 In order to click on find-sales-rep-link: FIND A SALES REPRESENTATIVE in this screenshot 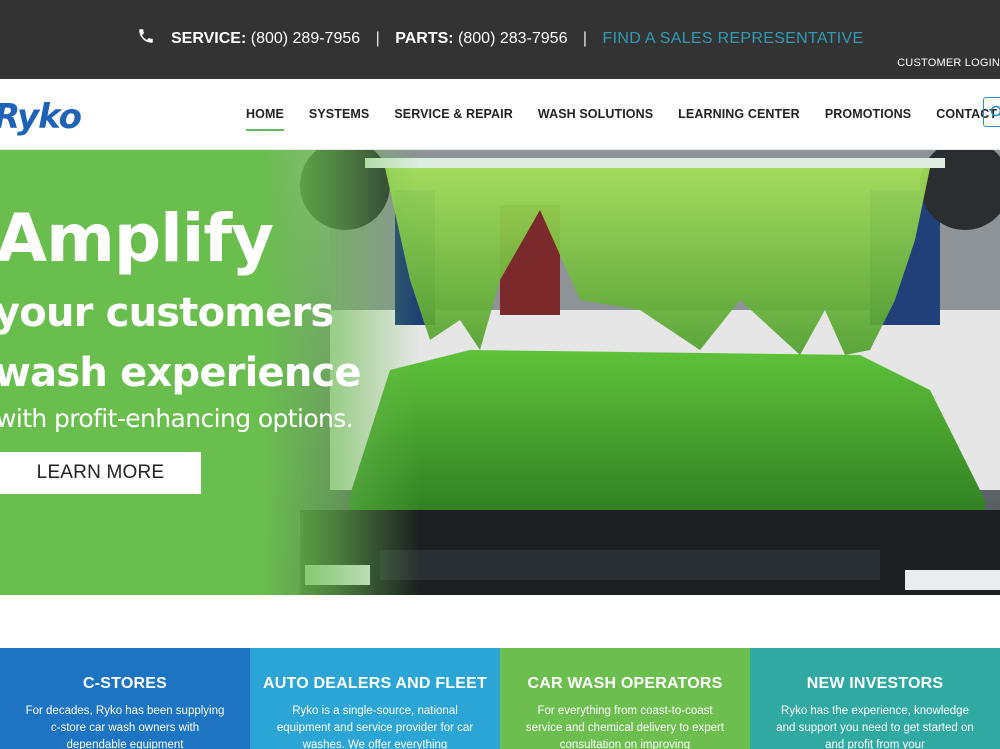, I will do `click(733, 38)`.